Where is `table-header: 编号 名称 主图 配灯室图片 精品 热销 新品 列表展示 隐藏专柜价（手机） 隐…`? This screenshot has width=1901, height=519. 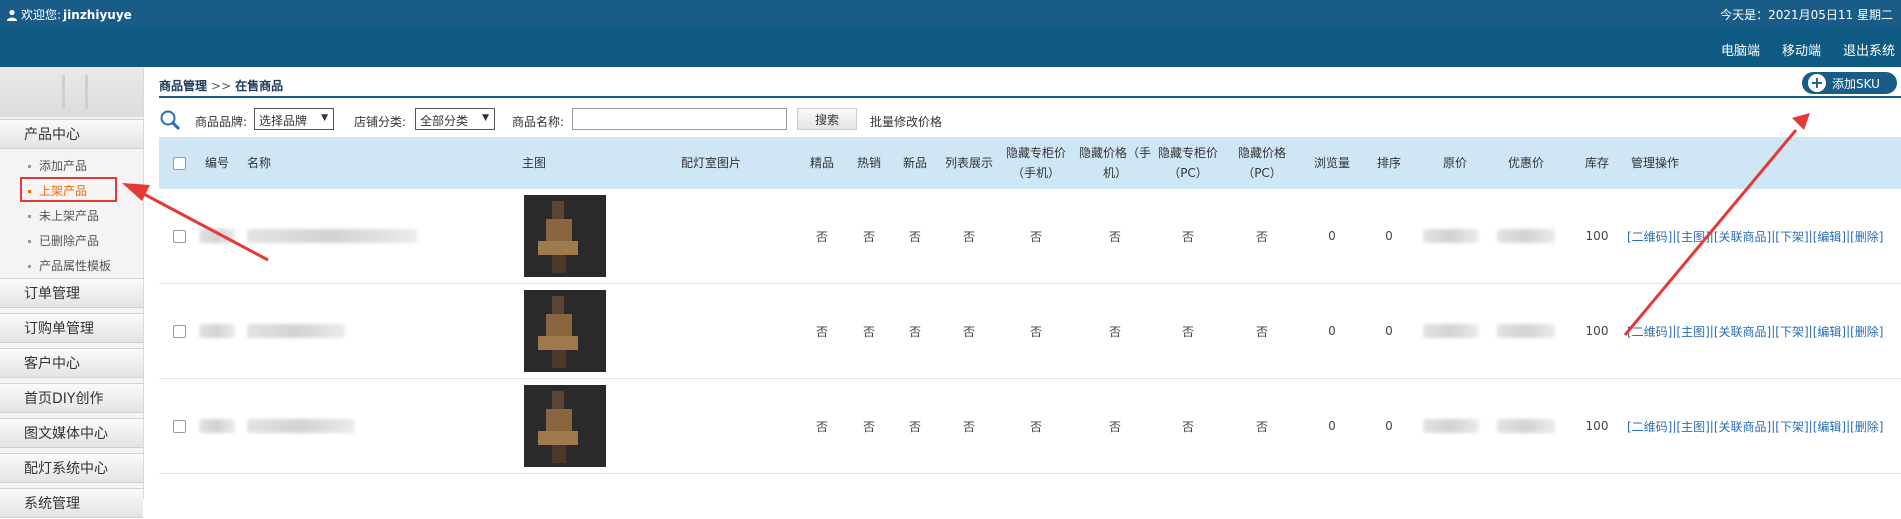
table-header: 编号 名称 主图 配灯室图片 精品 热销 新品 列表展示 隐藏专柜价（手机） 隐… is located at coordinates (1030, 163).